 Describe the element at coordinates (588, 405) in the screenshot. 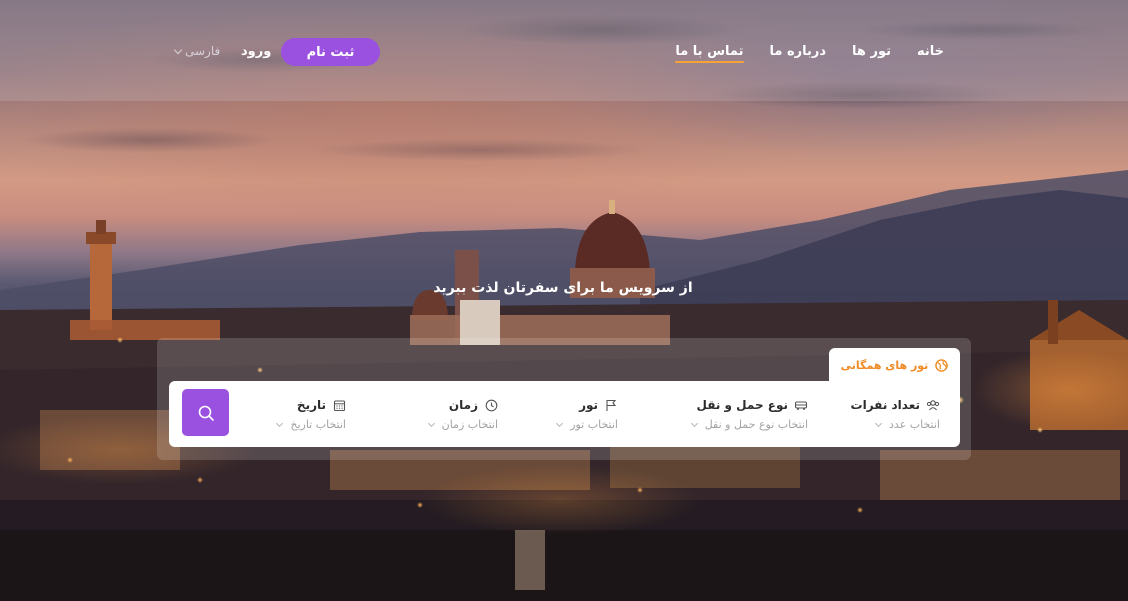

I see `field-tour-label: تور` at that location.